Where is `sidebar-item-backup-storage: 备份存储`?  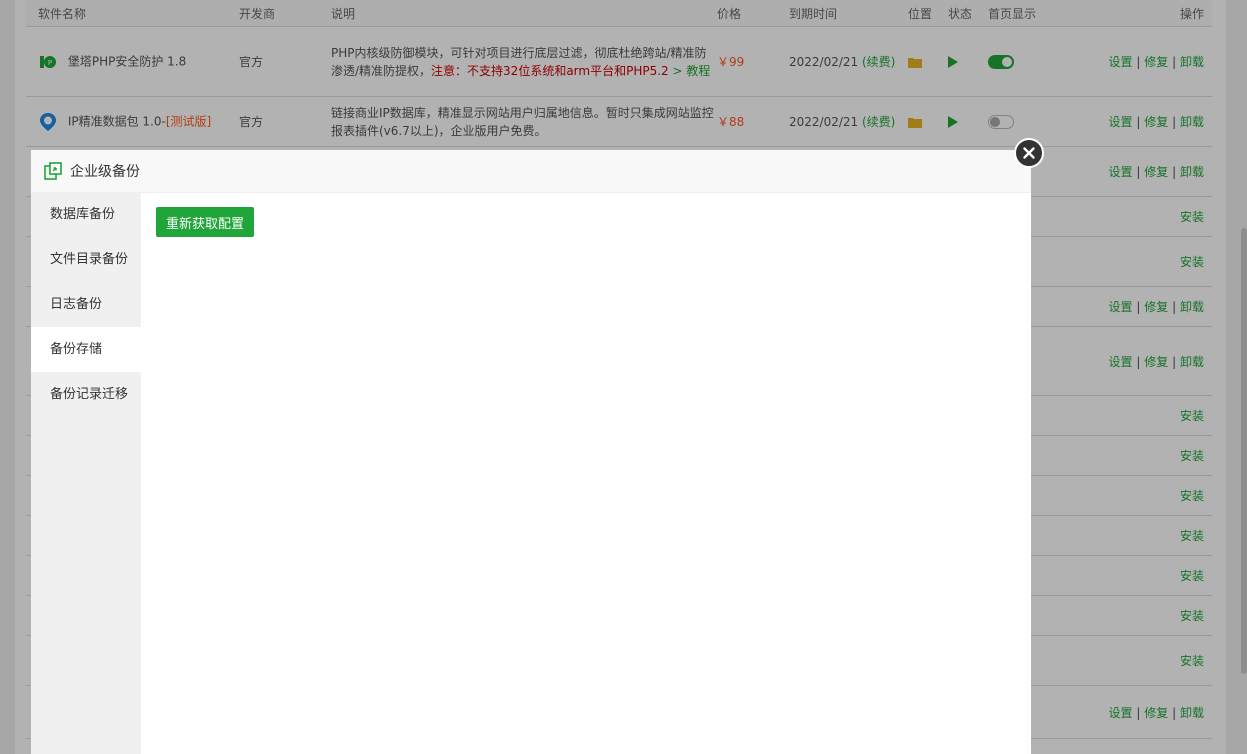 sidebar-item-backup-storage: 备份存储 is located at coordinates (86, 349).